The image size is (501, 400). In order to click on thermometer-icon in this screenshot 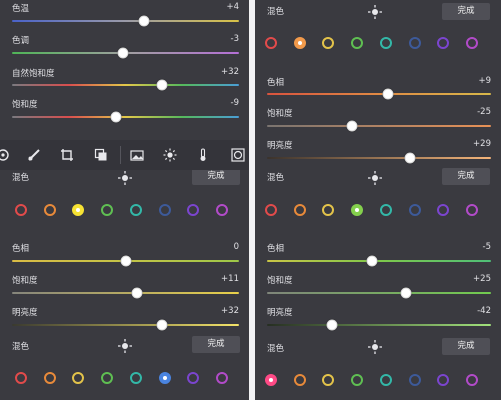, I will do `click(203, 155)`.